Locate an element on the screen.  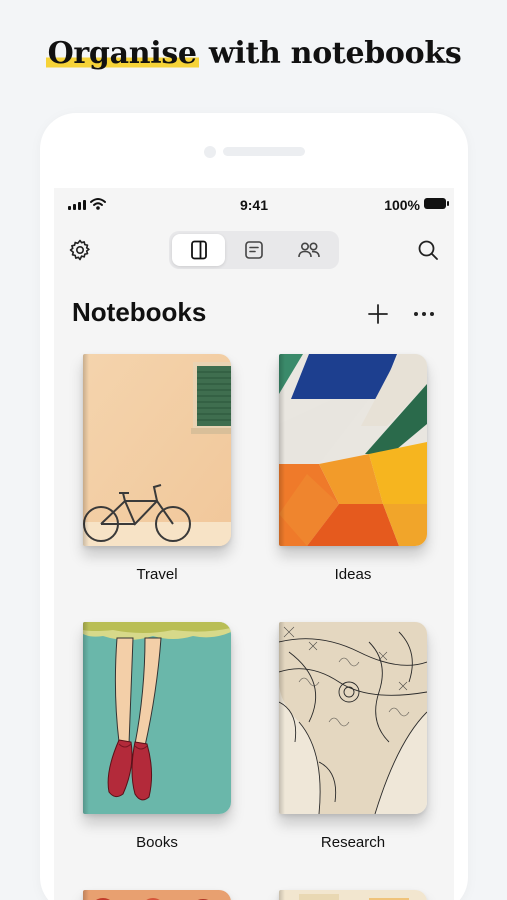
notebook-label-travel: Travel is located at coordinates (157, 574).